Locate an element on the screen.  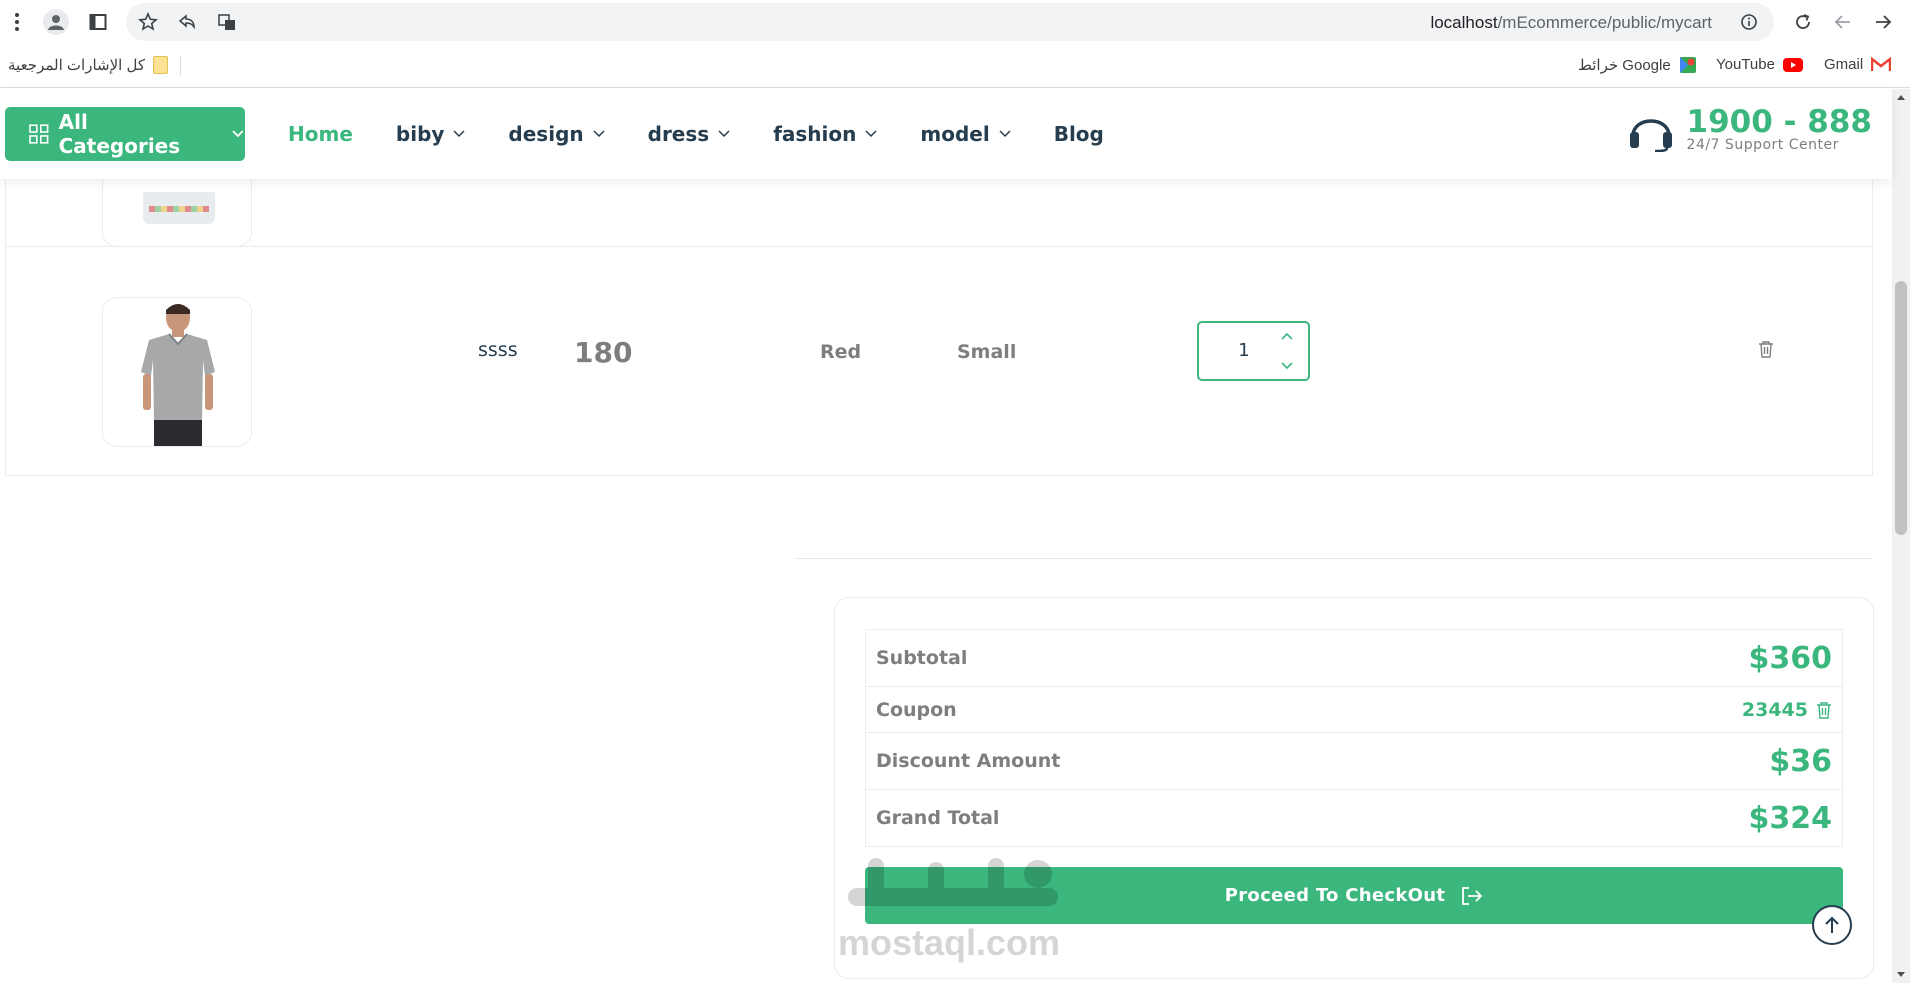
nav-label: dress is located at coordinates (678, 134).